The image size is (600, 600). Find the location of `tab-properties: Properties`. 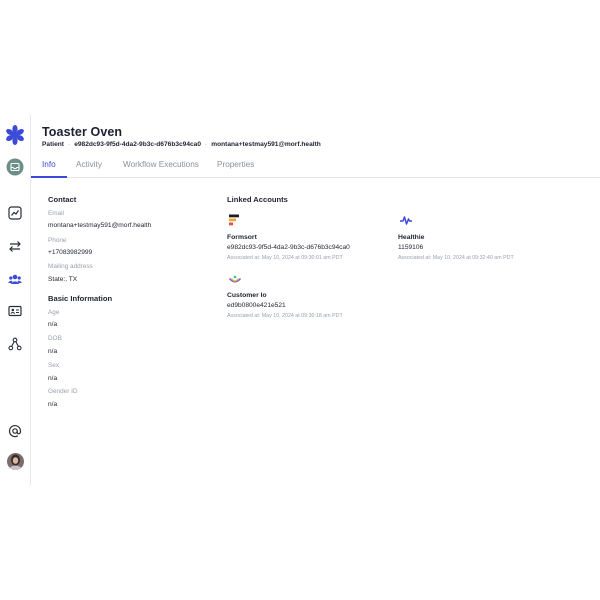

tab-properties: Properties is located at coordinates (235, 164).